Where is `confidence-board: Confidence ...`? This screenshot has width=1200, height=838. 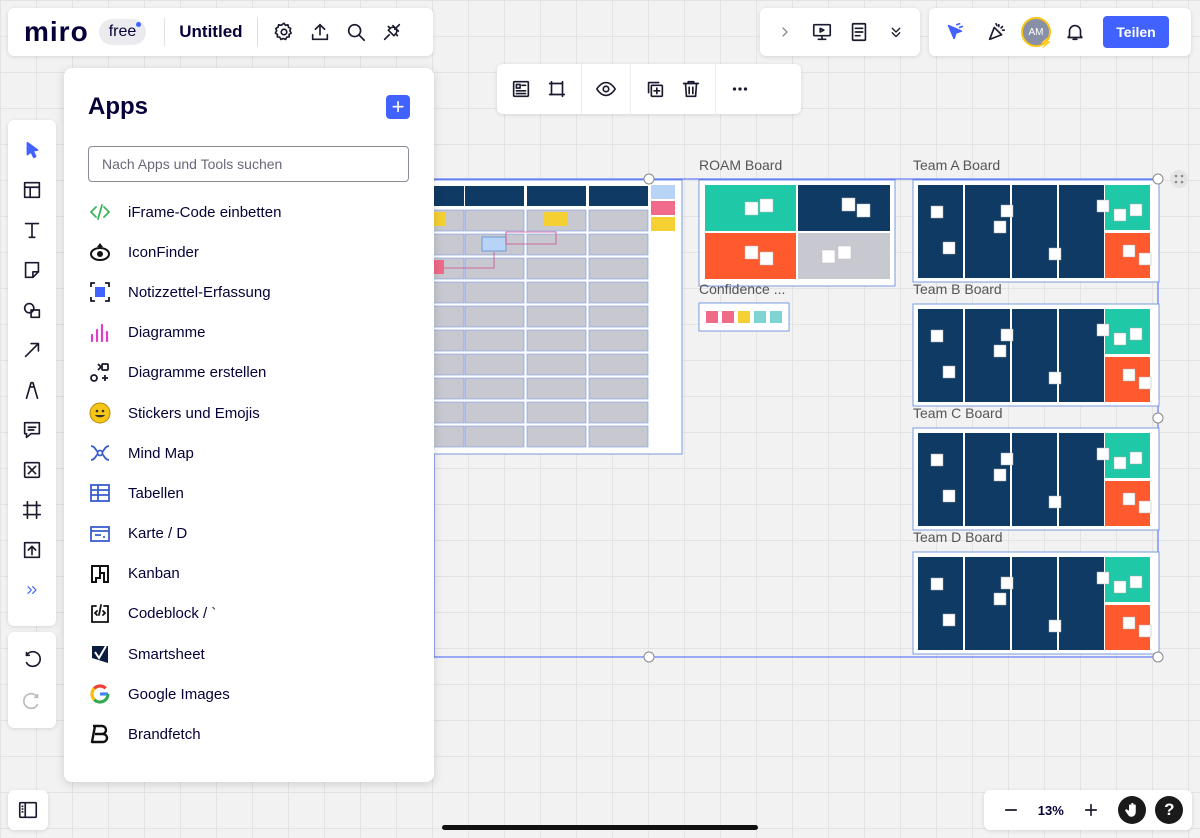 confidence-board: Confidence ... is located at coordinates (744, 306).